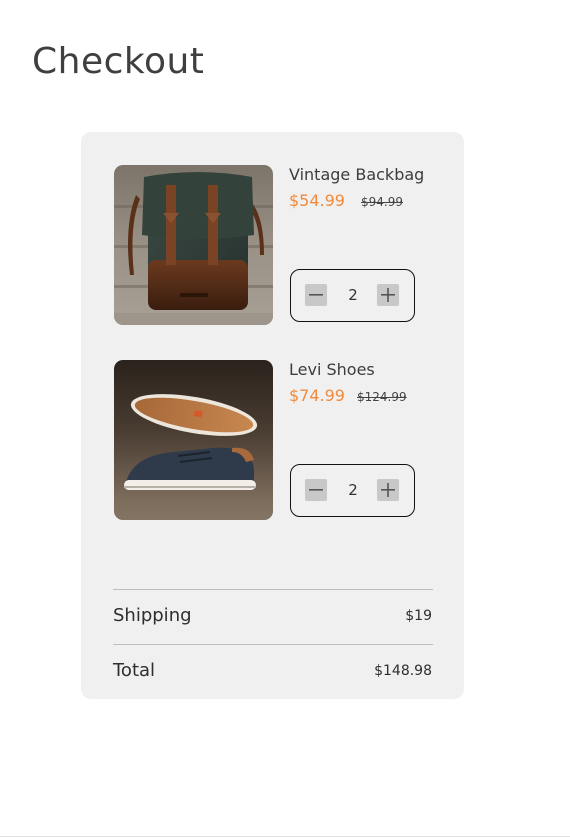  What do you see at coordinates (356, 175) in the screenshot?
I see `product-name: Vintage Backbag` at bounding box center [356, 175].